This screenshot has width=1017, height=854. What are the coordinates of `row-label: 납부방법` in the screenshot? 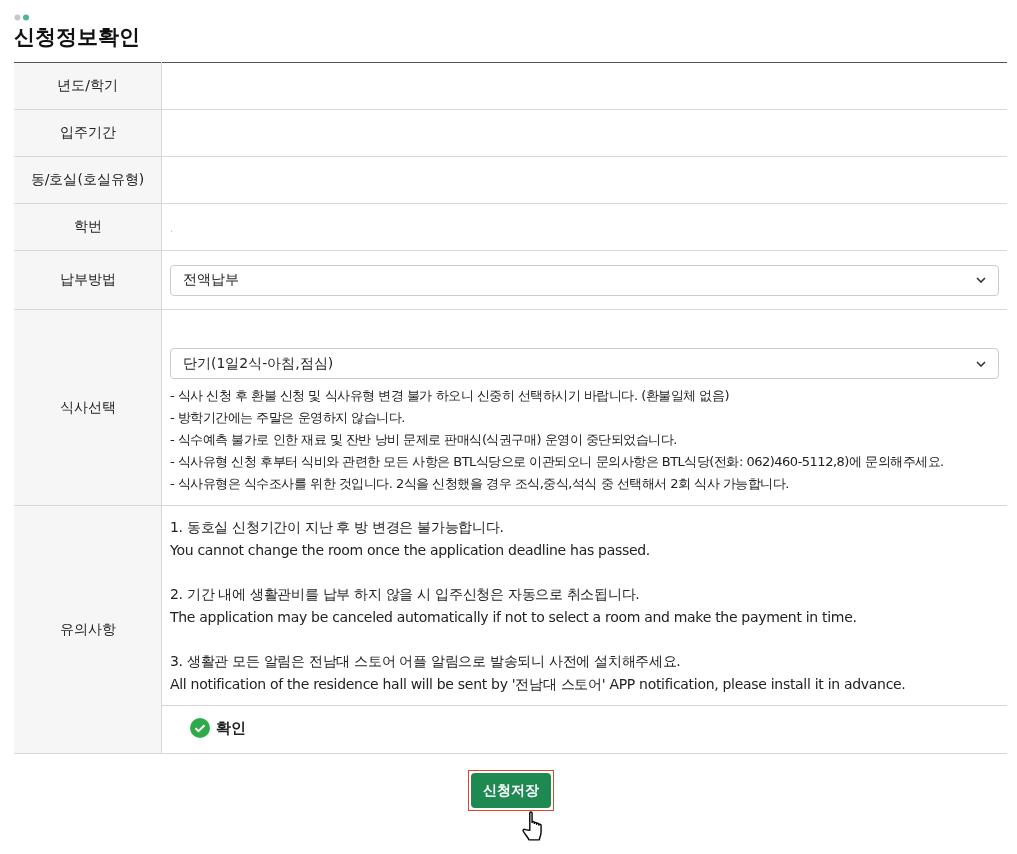 It's located at (88, 280).